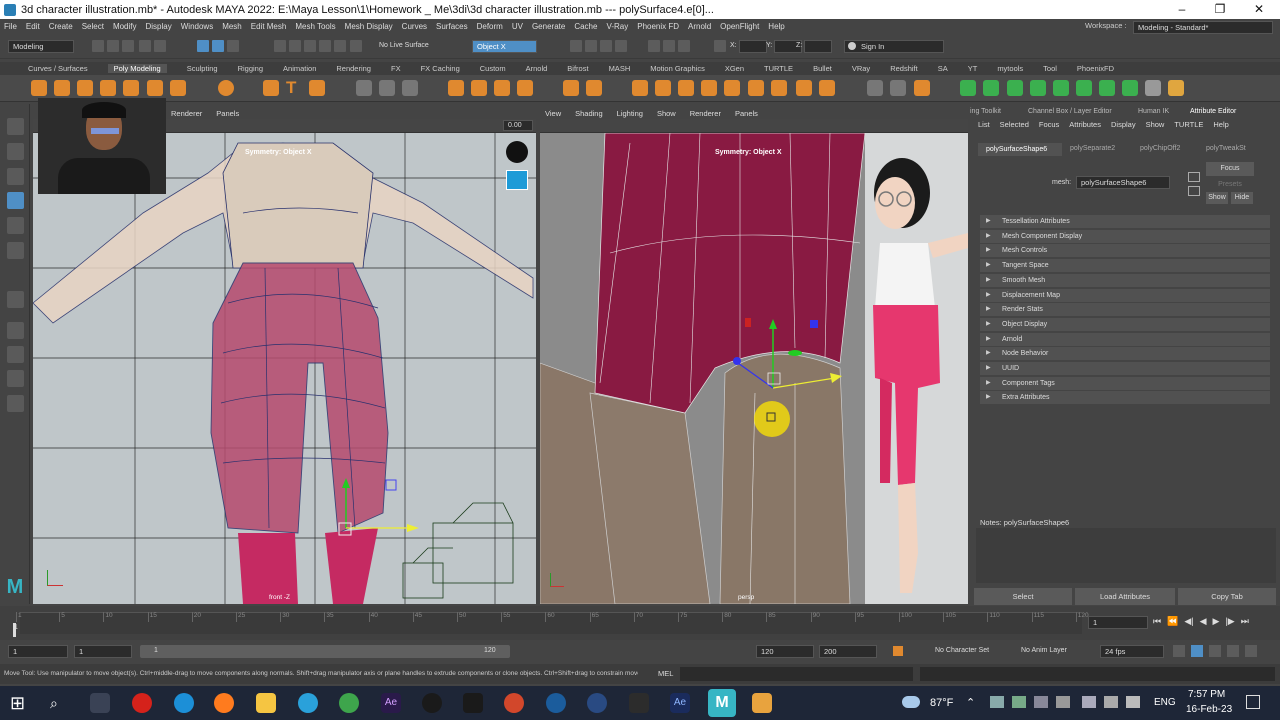 This screenshot has width=1280, height=720. What do you see at coordinates (160, 46) in the screenshot?
I see `redo-icon` at bounding box center [160, 46].